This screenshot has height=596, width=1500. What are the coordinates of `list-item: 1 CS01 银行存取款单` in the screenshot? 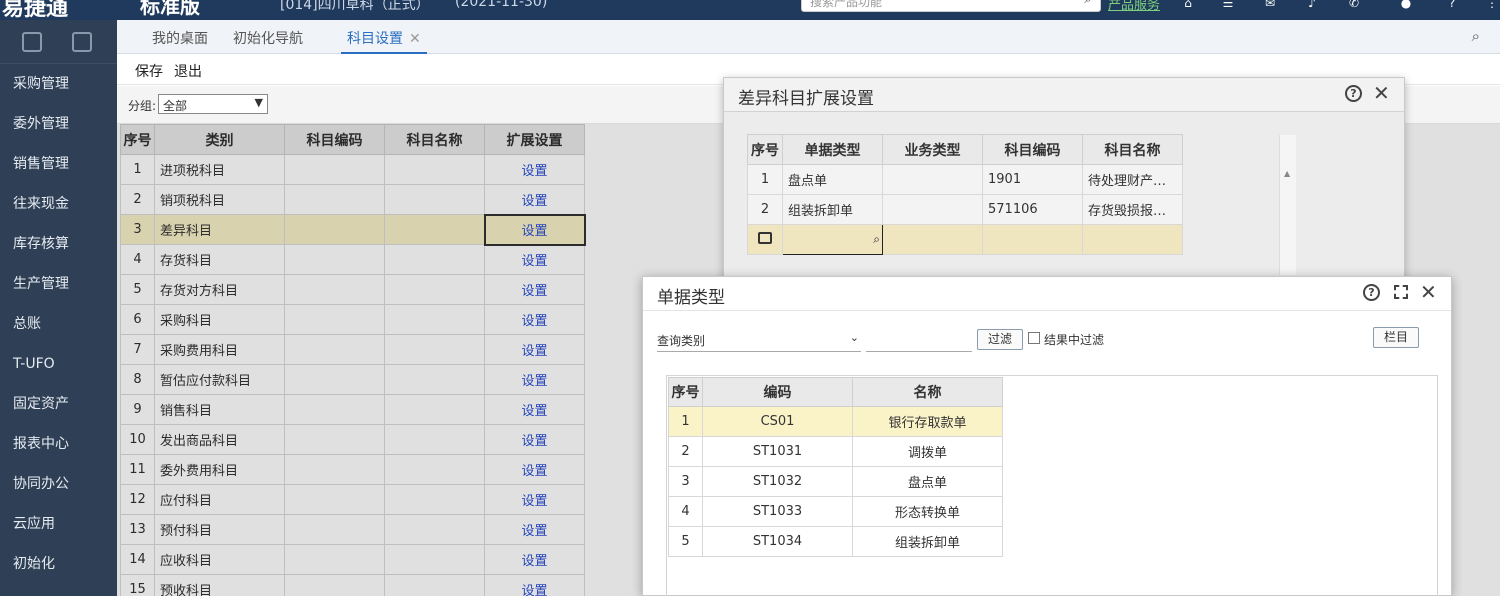 It's located at (835, 421).